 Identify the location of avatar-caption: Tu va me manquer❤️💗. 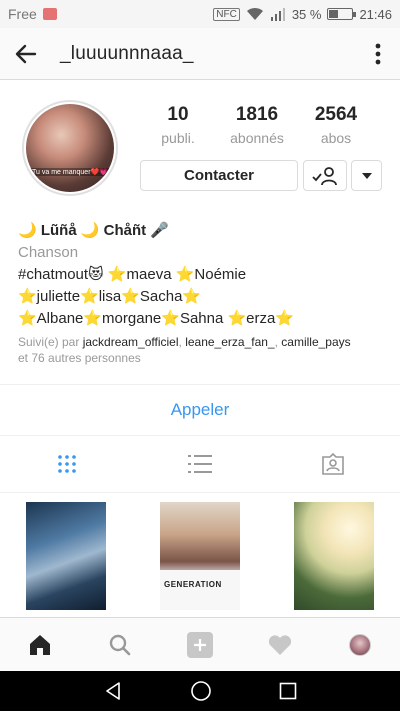
(70, 172).